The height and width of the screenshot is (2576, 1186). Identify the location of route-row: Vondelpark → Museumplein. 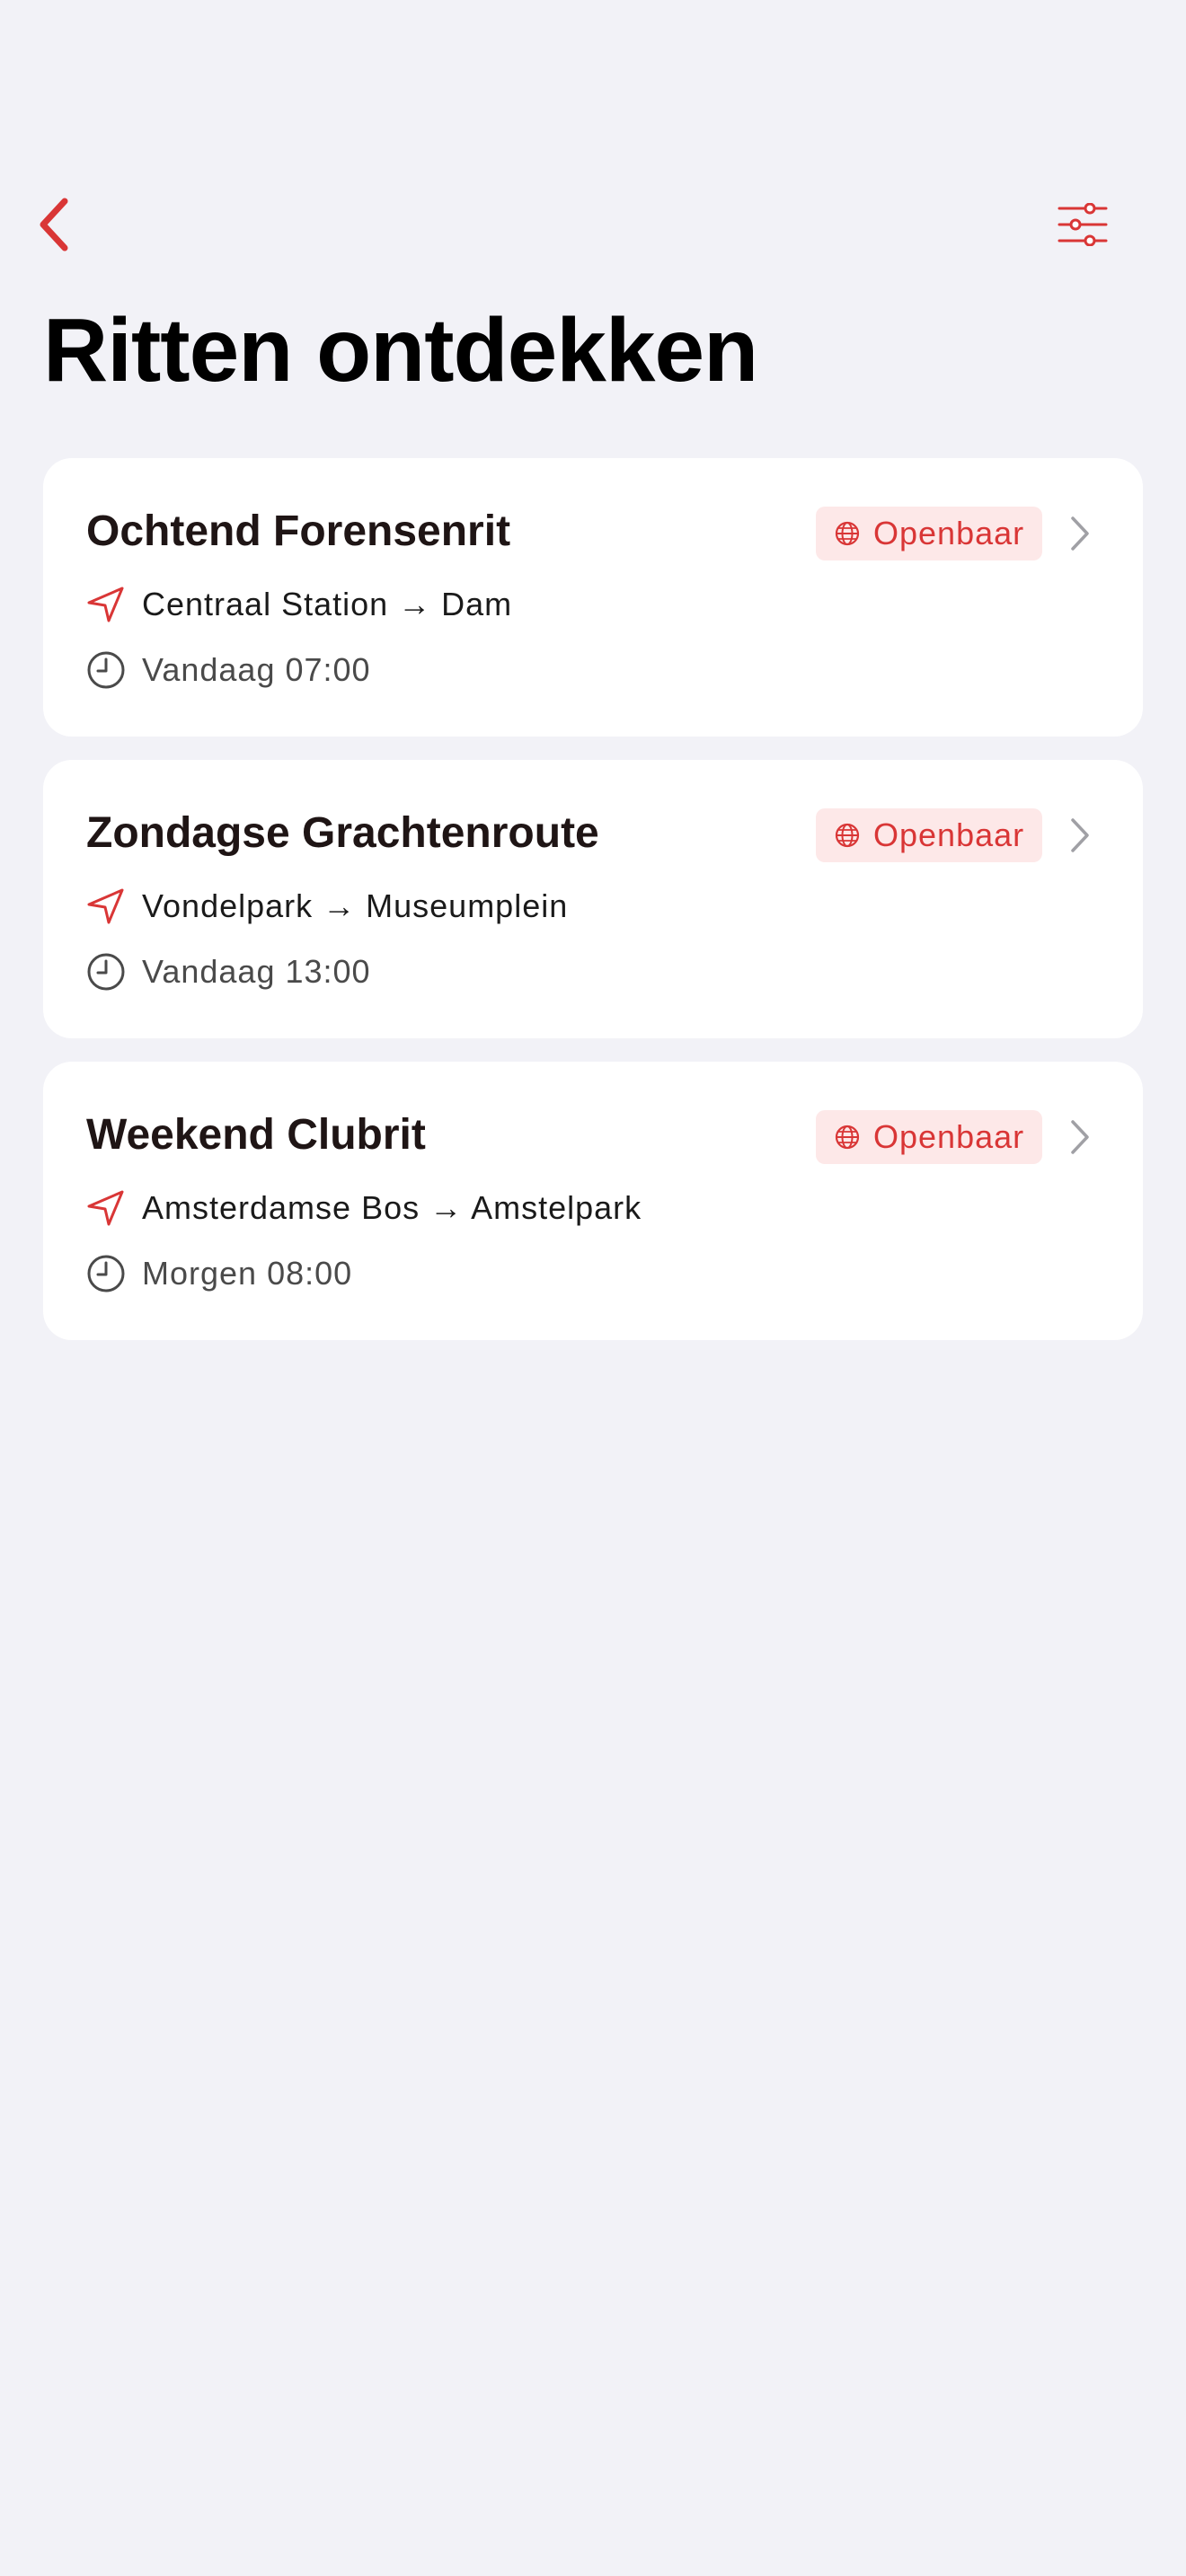
(327, 906).